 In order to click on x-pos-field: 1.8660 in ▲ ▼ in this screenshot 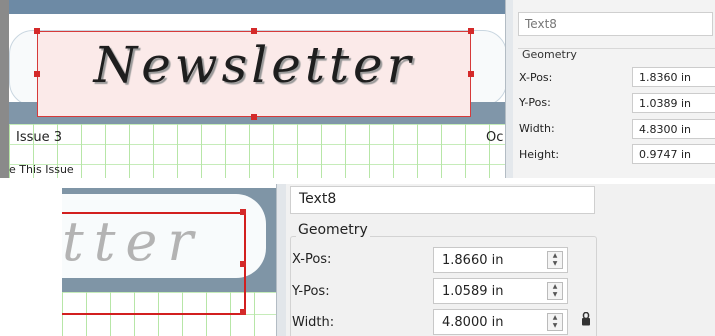, I will do `click(500, 260)`.